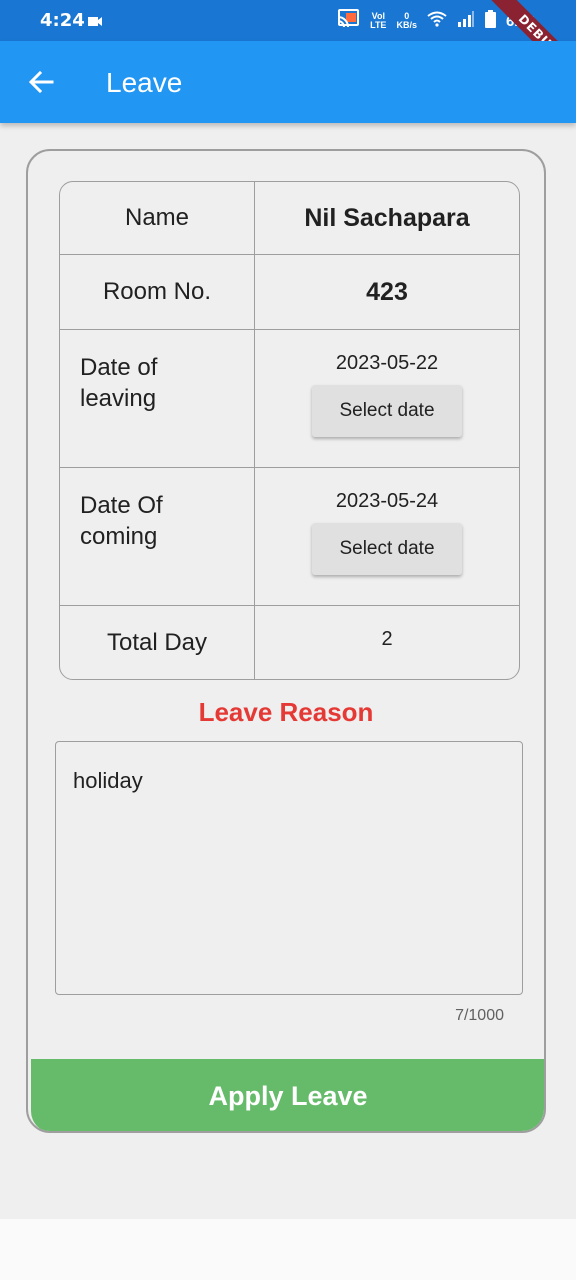 This screenshot has width=576, height=1280. I want to click on room-label: Room No., so click(157, 292).